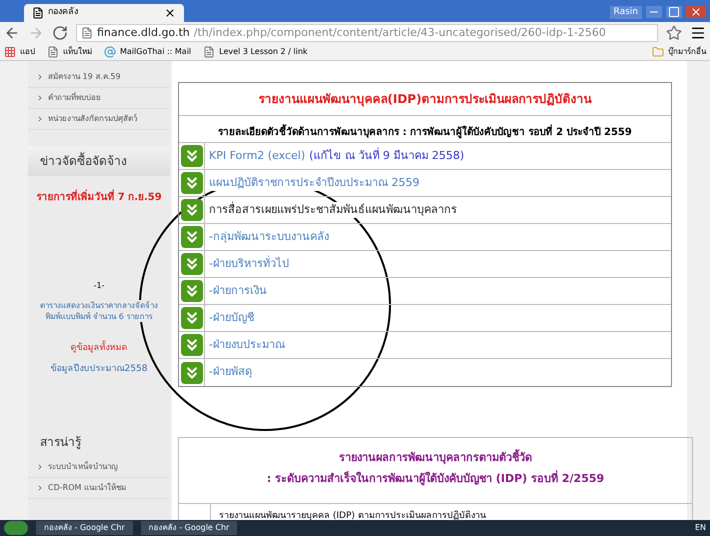 Image resolution: width=710 pixels, height=536 pixels. I want to click on document-link: การสื่อสารเผยแพร่ประชาสัมพันธ์แผนพัฒนาบุคลากร, so click(333, 210).